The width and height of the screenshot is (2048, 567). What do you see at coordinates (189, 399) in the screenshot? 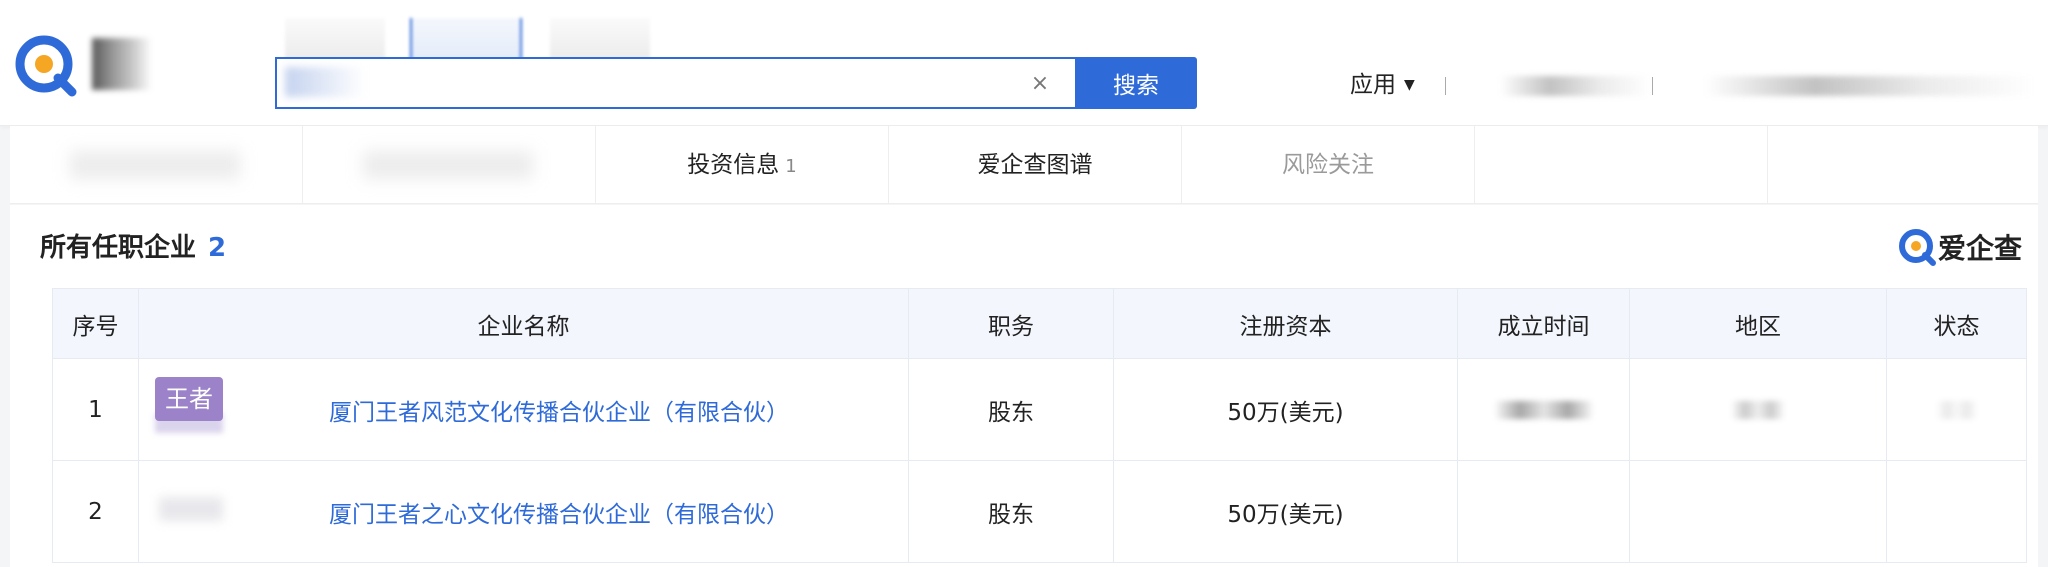
I see `company-logo: 王者` at bounding box center [189, 399].